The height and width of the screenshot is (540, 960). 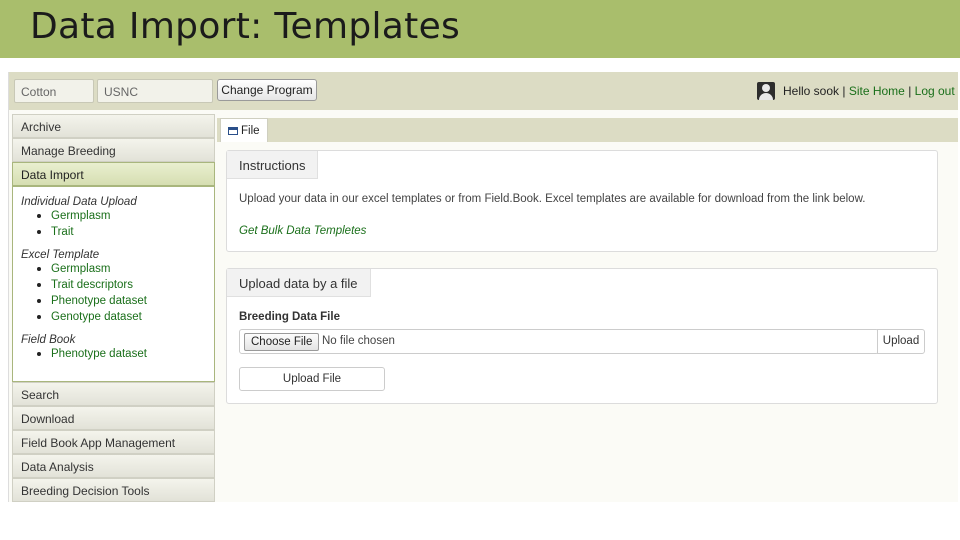 What do you see at coordinates (299, 283) in the screenshot?
I see `panel-heading: Upload data by a file` at bounding box center [299, 283].